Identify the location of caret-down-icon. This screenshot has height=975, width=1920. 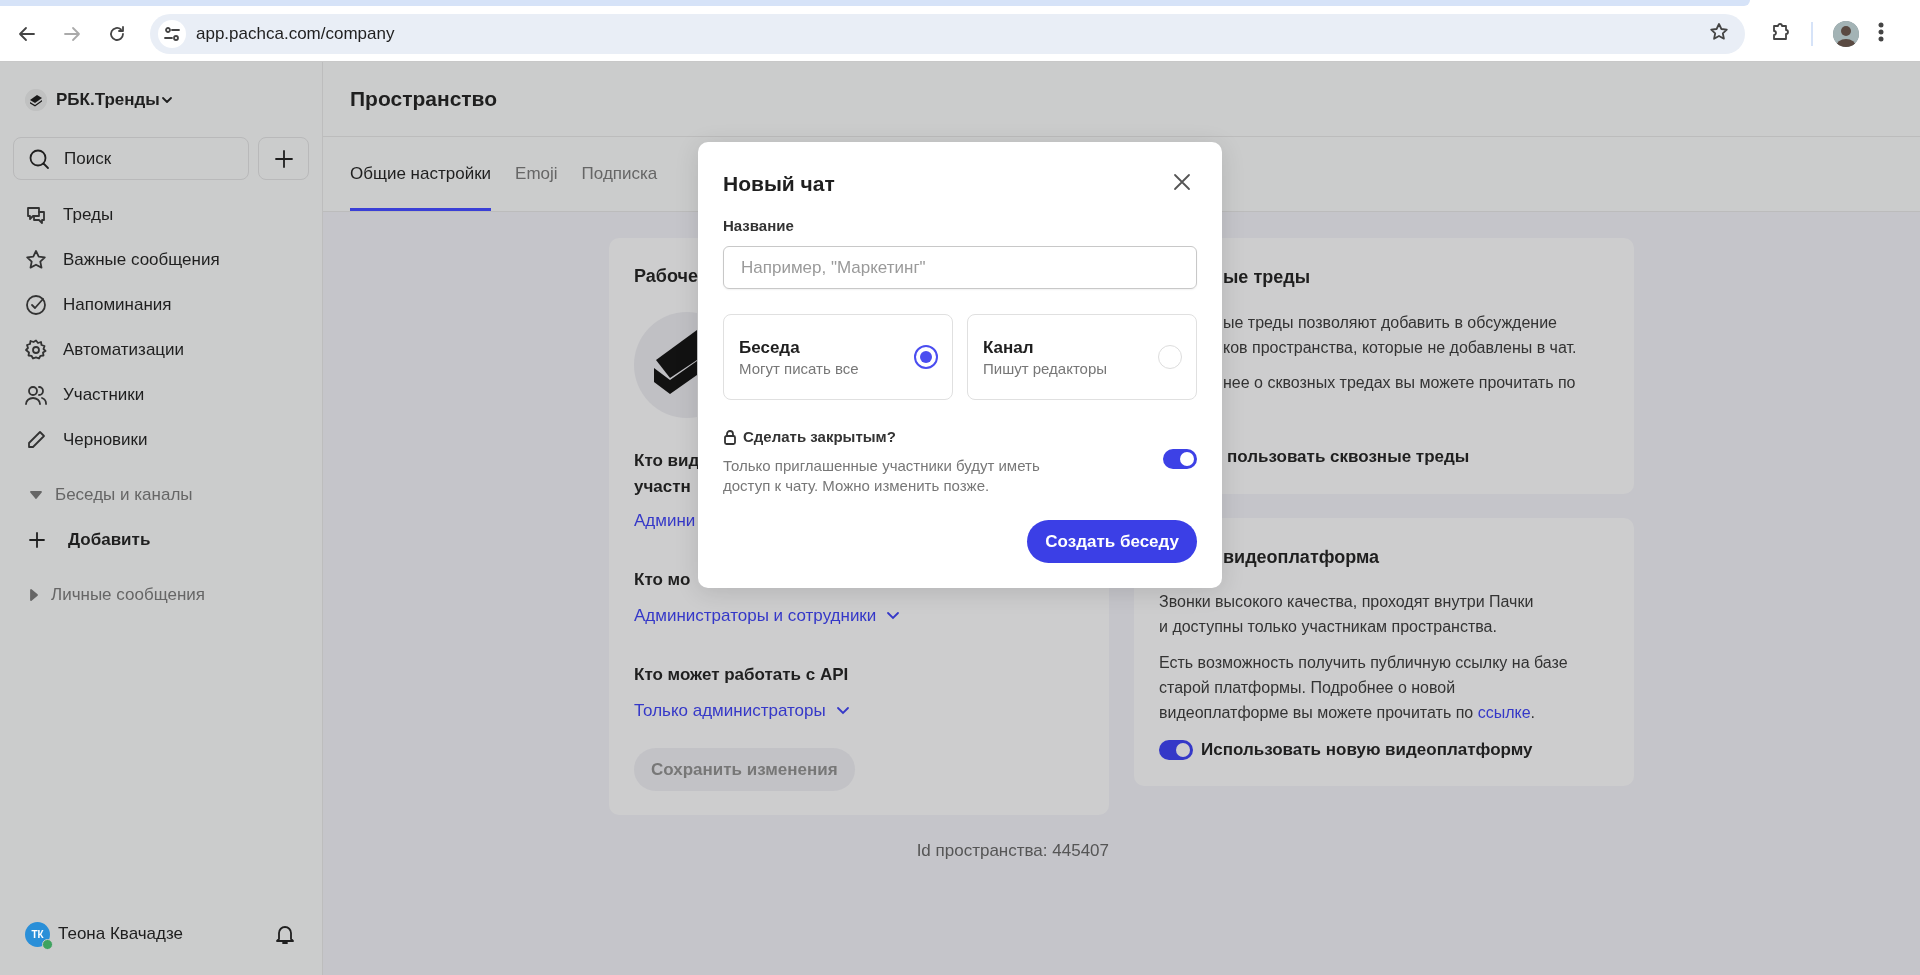
(36, 494).